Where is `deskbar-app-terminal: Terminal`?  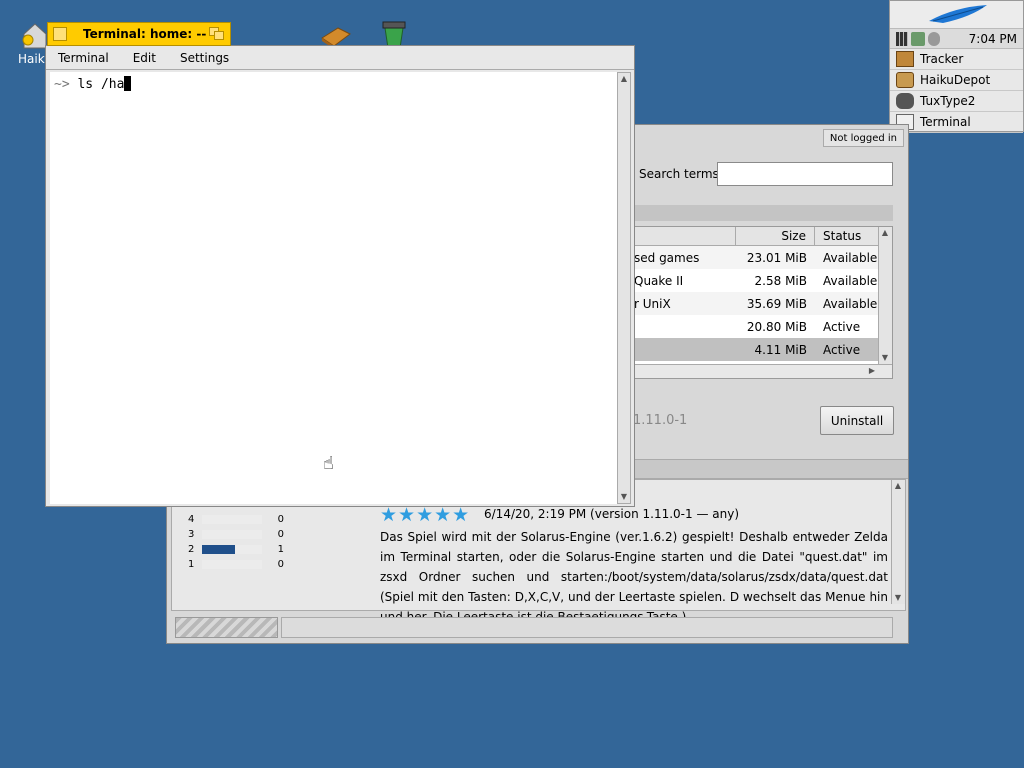
deskbar-app-terminal: Terminal is located at coordinates (956, 122).